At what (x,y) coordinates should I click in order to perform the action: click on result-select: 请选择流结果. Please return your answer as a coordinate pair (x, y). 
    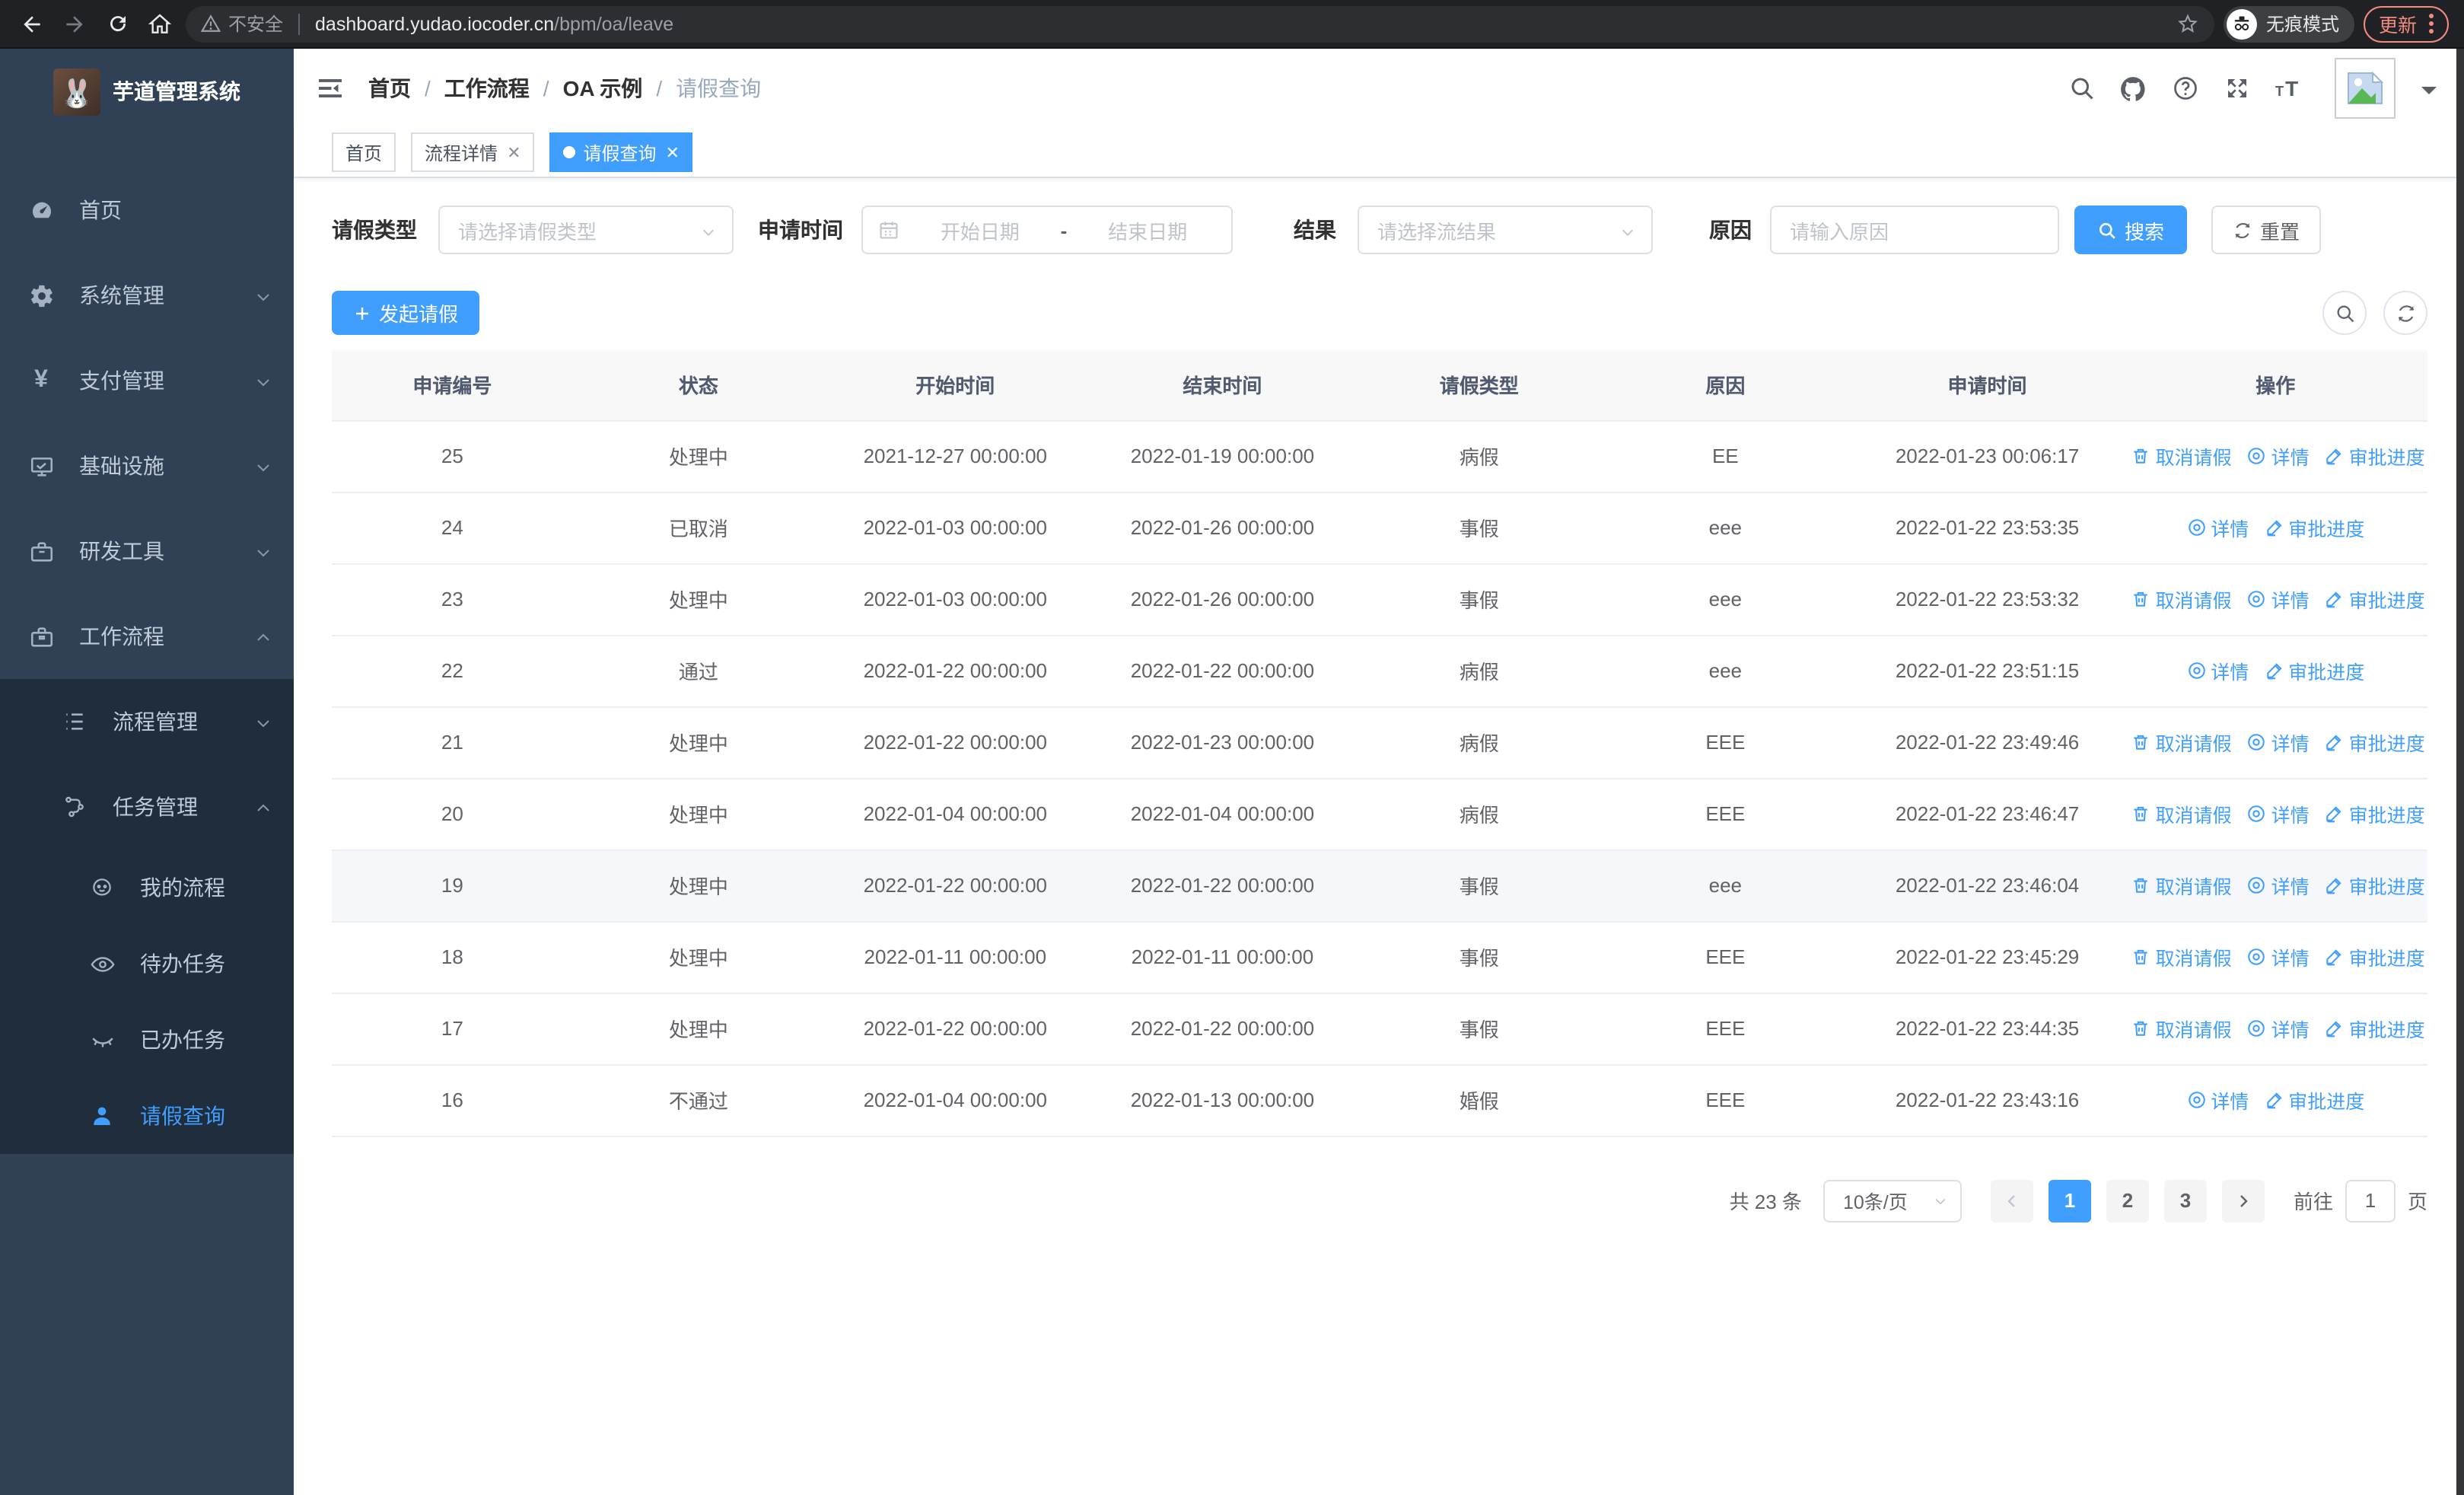
    Looking at the image, I should click on (1505, 230).